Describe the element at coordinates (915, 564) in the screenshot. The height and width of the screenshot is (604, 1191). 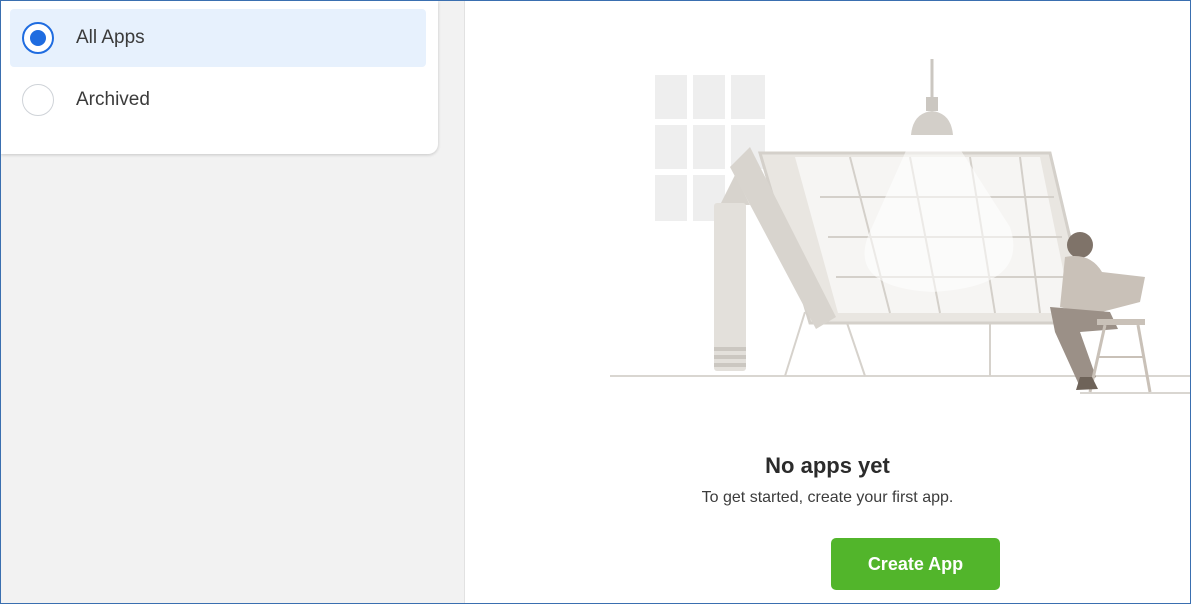
I see `create-app-button: Create App` at that location.